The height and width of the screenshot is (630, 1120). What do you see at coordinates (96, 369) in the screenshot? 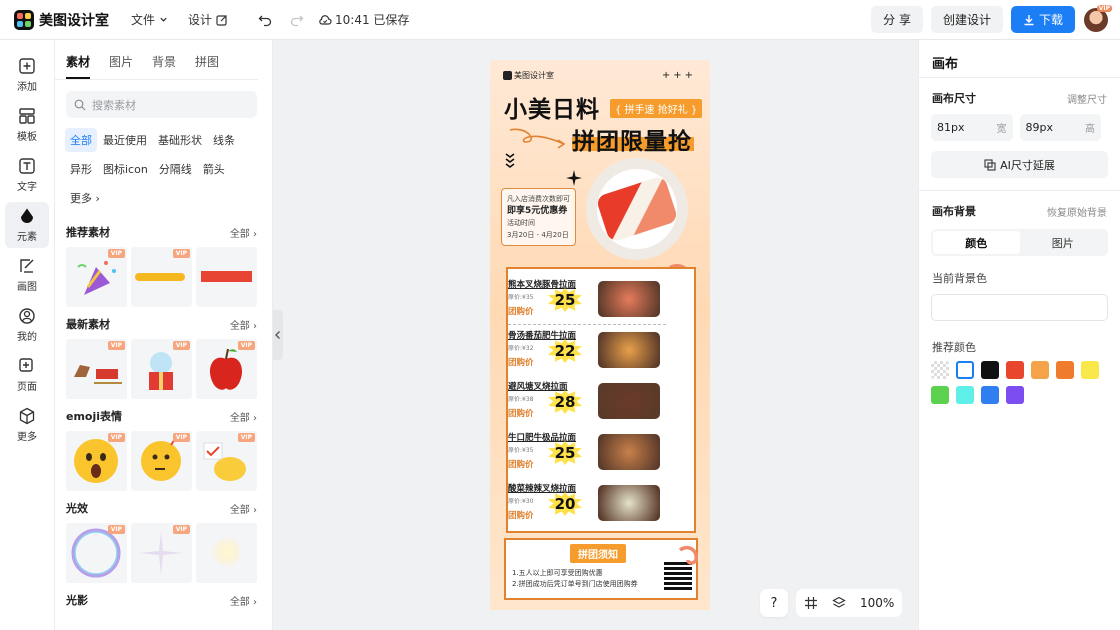
I see `material-reindeer-sleigh: VIP` at bounding box center [96, 369].